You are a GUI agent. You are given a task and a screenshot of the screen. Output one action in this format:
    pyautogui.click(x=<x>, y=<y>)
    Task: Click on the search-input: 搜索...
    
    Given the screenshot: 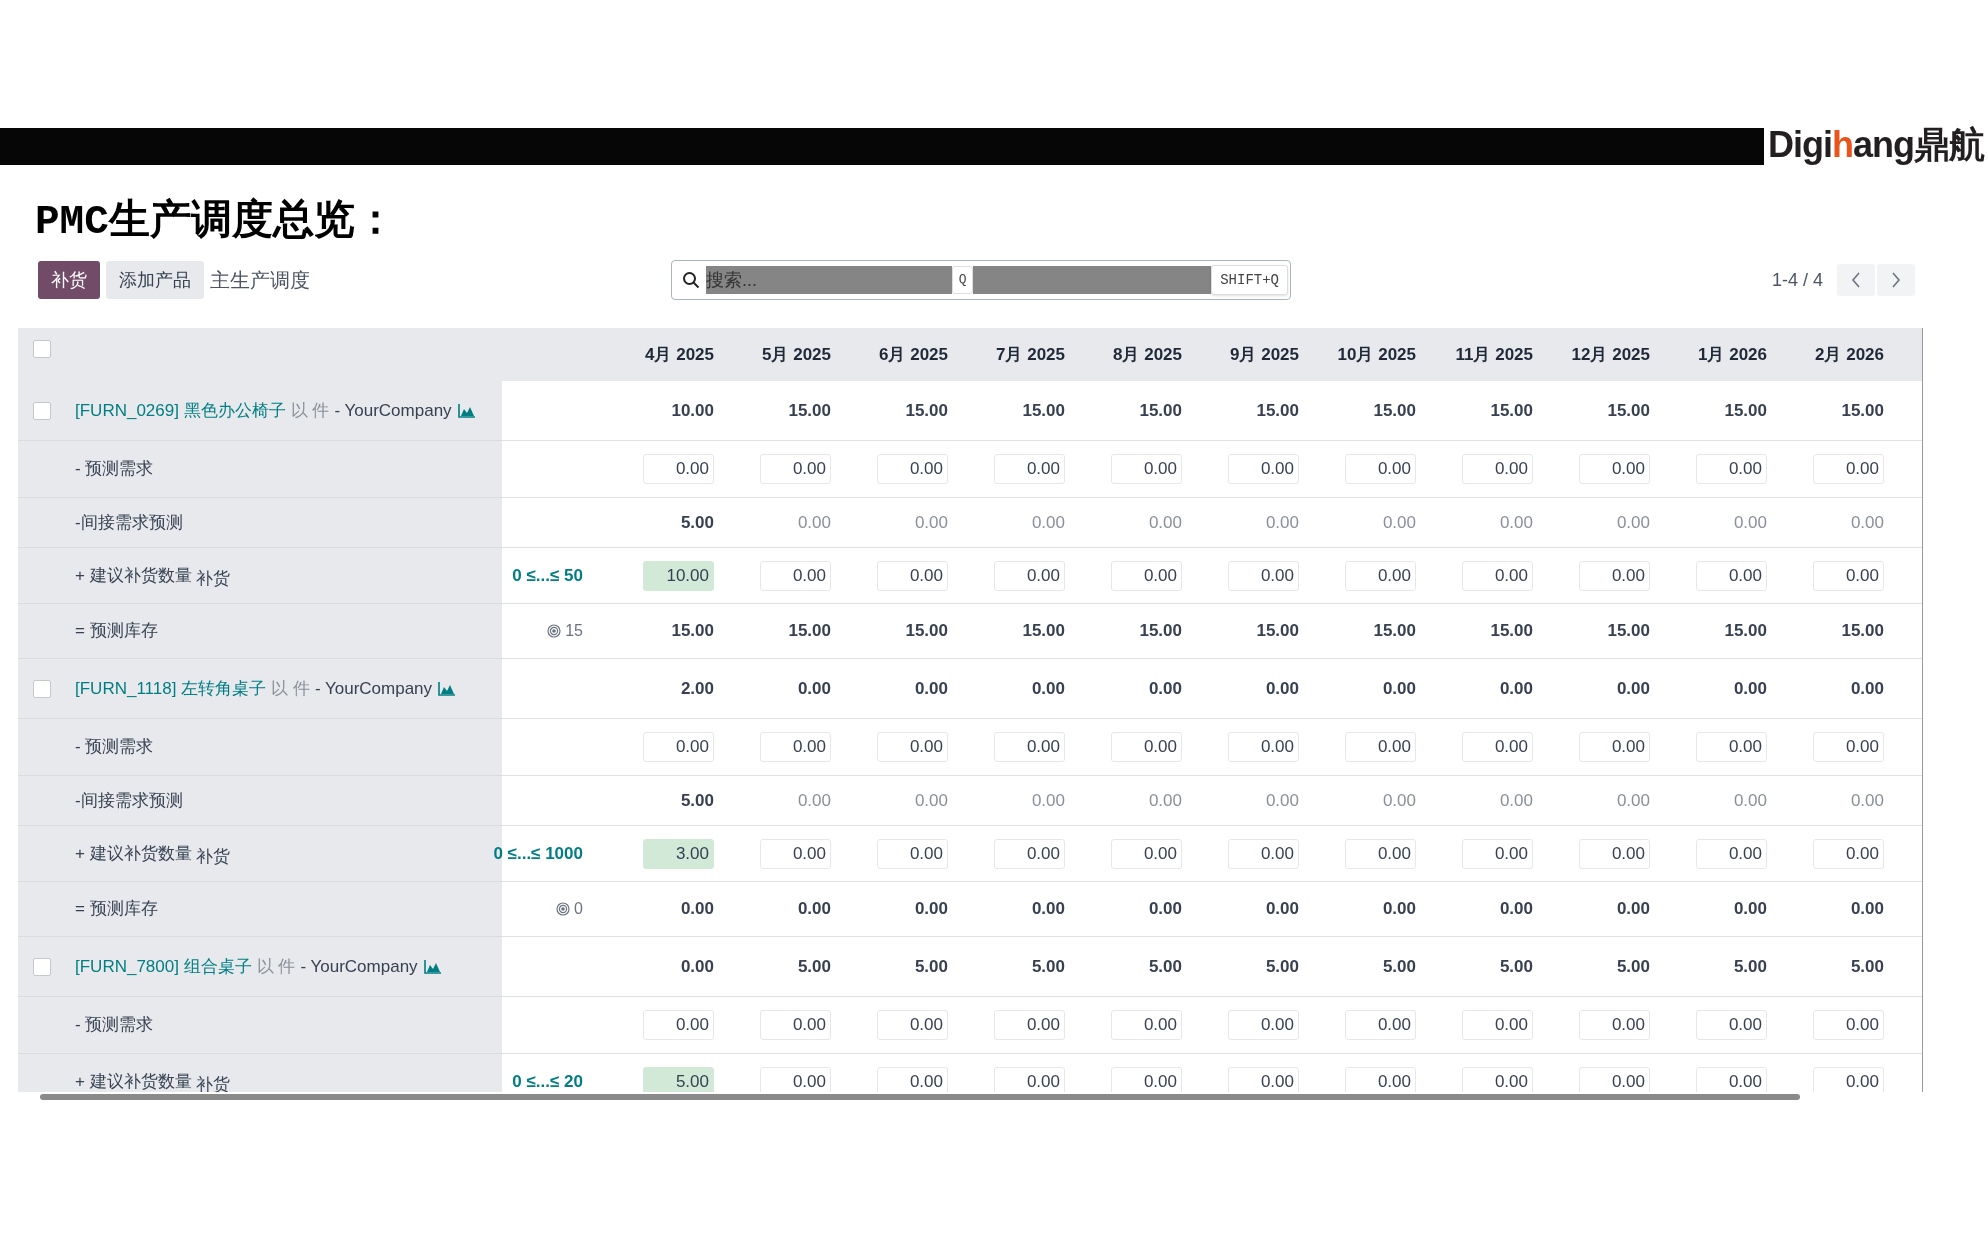 What is the action you would take?
    pyautogui.click(x=829, y=280)
    